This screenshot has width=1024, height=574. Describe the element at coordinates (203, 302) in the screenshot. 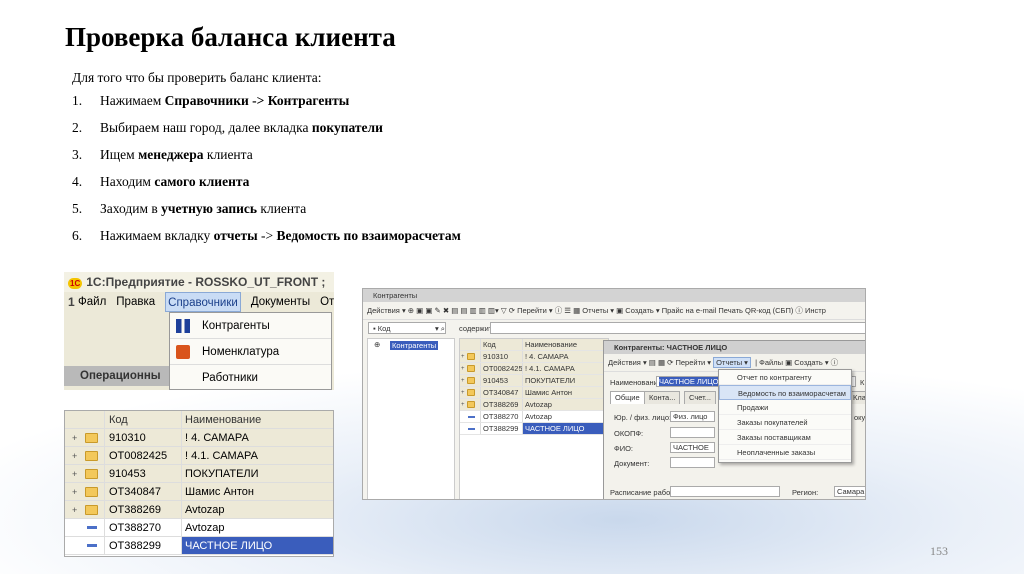

I see `menu-directories: Справочники` at that location.